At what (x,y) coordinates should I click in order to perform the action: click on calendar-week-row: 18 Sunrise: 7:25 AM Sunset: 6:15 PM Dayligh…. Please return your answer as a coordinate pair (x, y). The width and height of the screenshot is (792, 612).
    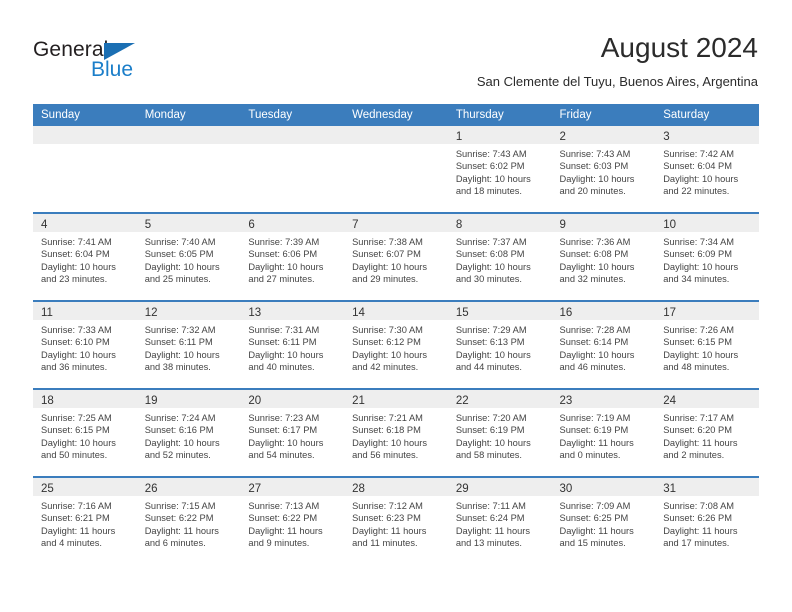
    Looking at the image, I should click on (396, 432).